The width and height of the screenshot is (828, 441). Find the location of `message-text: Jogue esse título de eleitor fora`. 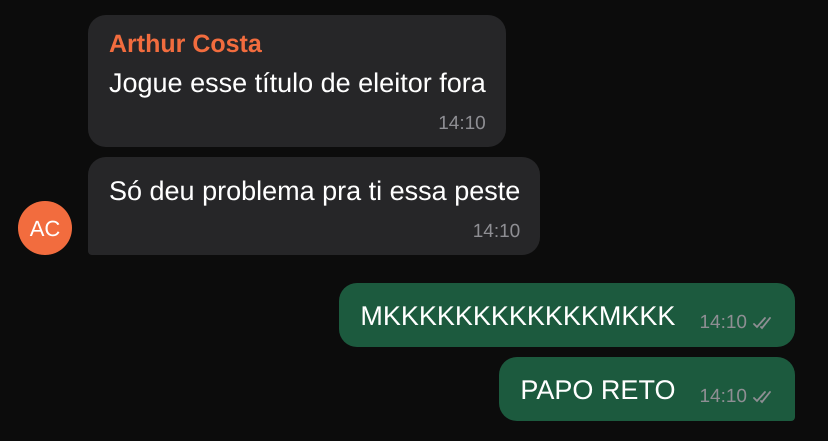

message-text: Jogue esse título de eleitor fora is located at coordinates (297, 83).